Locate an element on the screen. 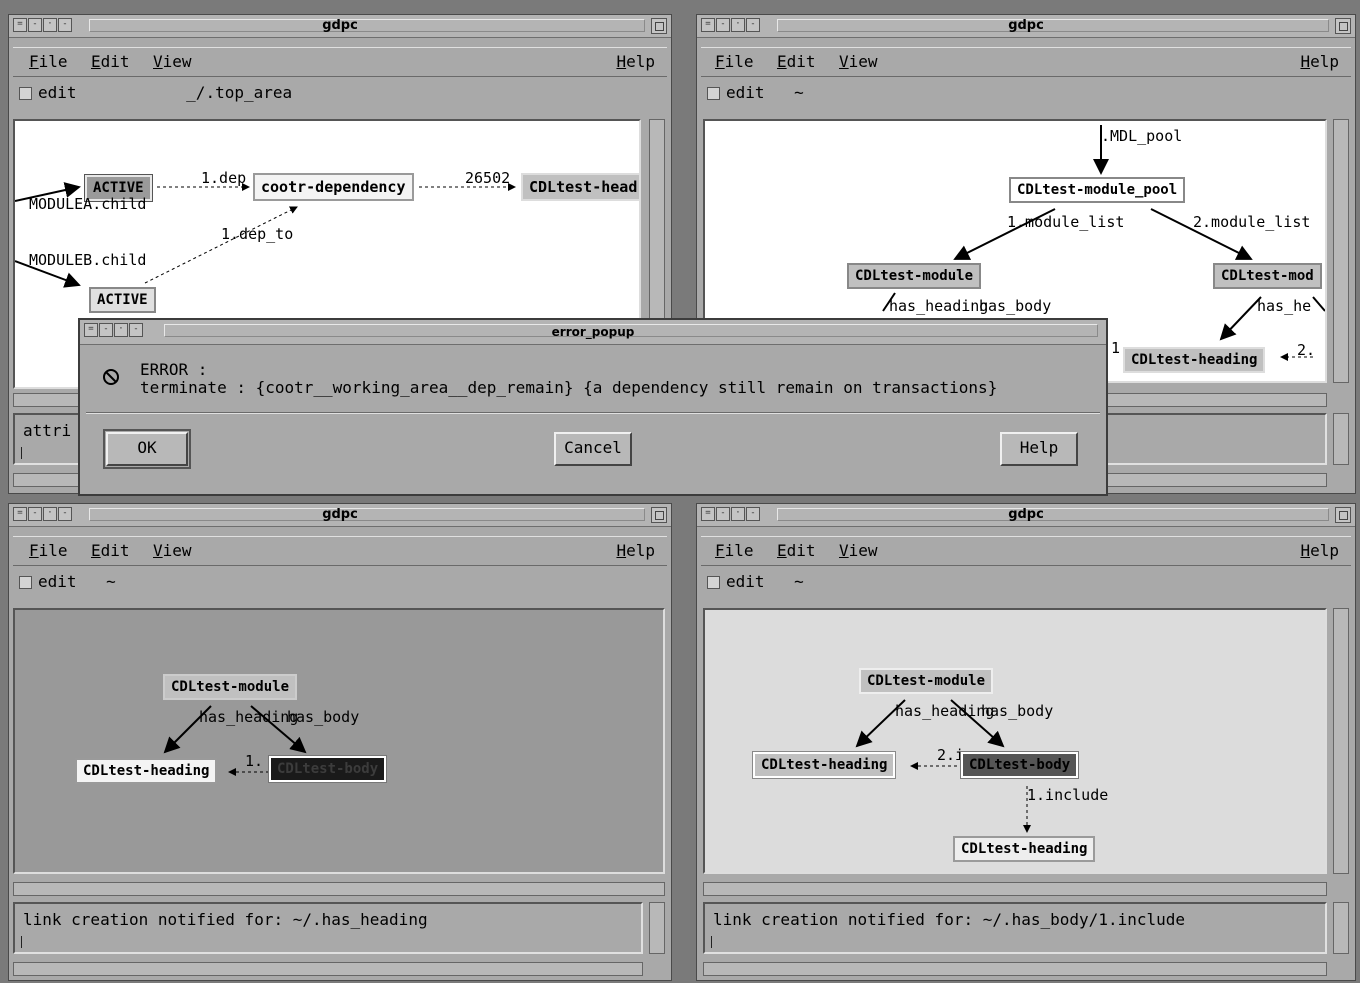 This screenshot has height=983, width=1360. node-cdltest-module-1: CDLtest-module is located at coordinates (914, 276).